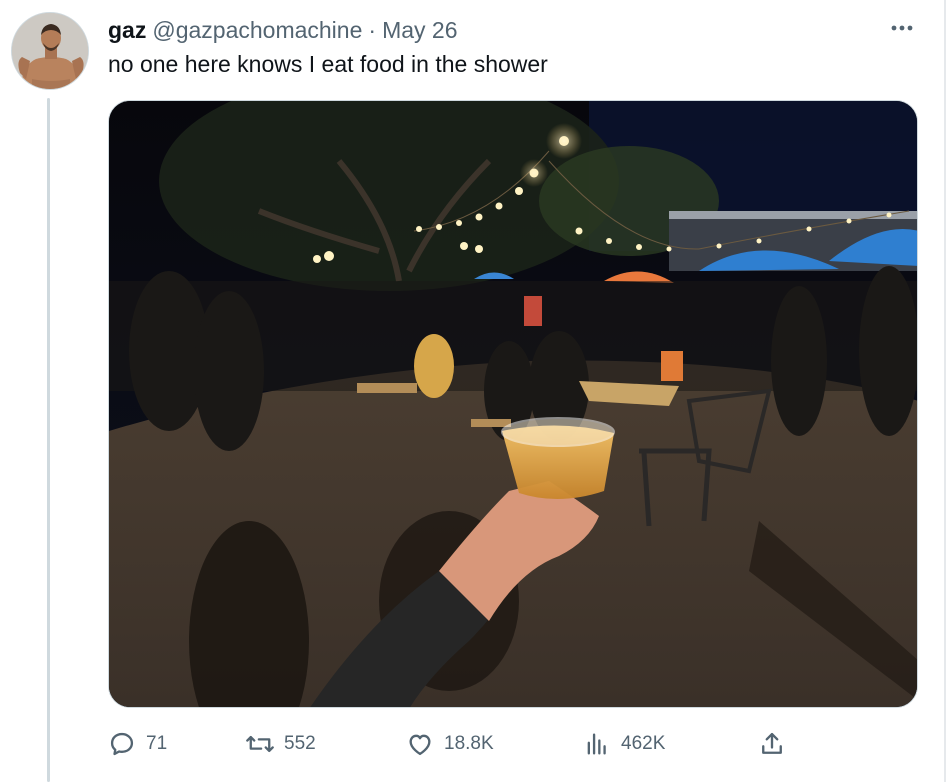 This screenshot has height=782, width=946. I want to click on tweet-actions: 71 552 18.8K 462K, so click(451, 744).